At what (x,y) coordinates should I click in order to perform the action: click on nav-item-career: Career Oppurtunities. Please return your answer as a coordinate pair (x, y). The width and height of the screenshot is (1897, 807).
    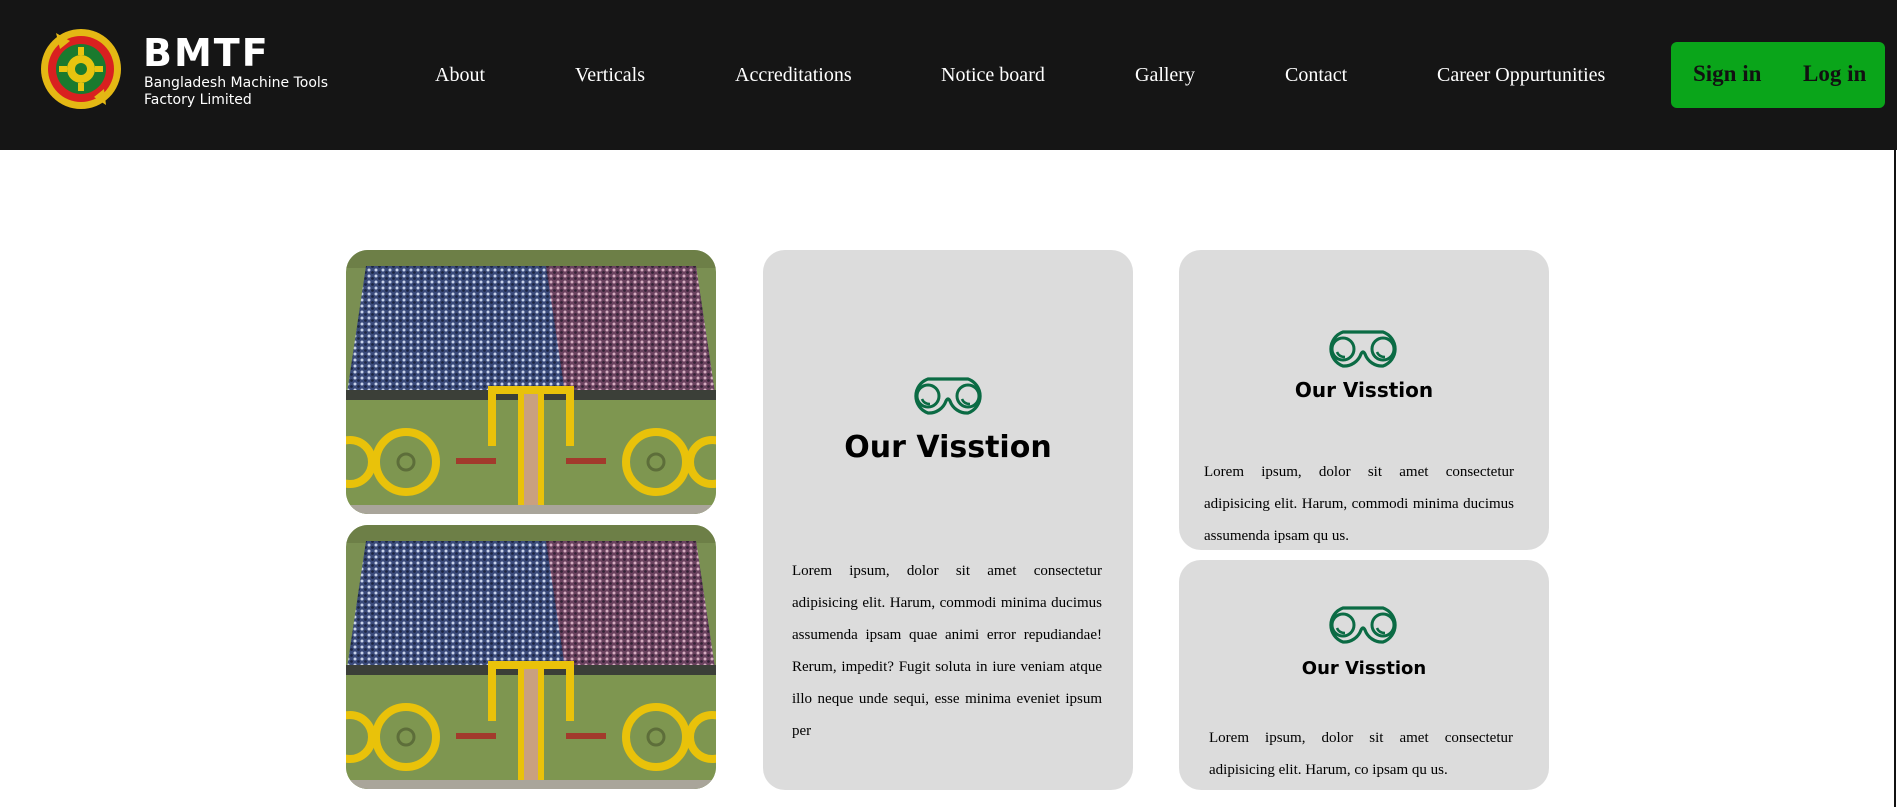
    Looking at the image, I should click on (1521, 75).